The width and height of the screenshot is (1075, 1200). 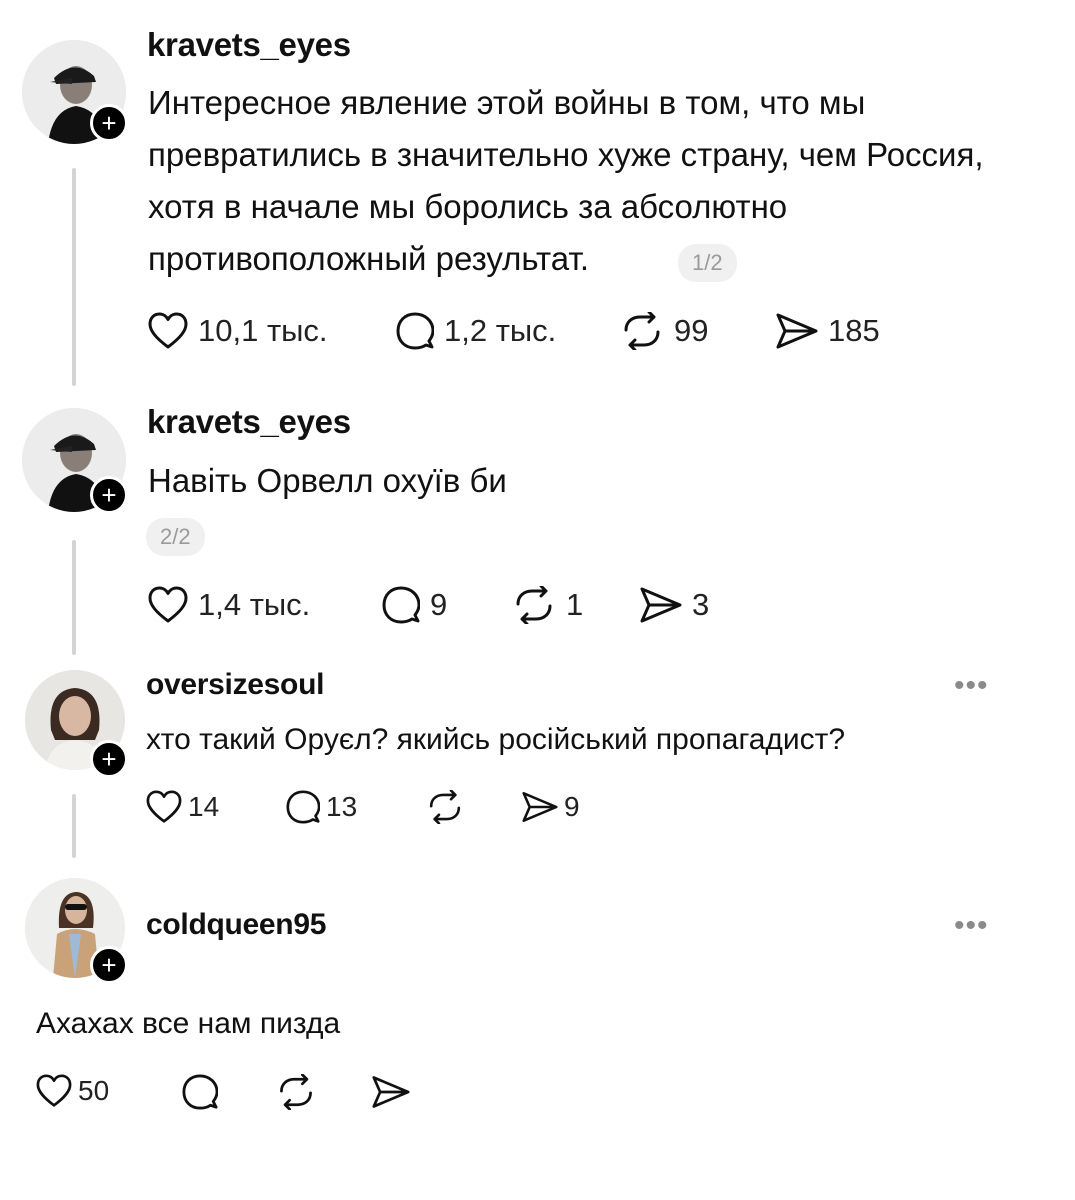 I want to click on username: coldqueen95, so click(x=236, y=925).